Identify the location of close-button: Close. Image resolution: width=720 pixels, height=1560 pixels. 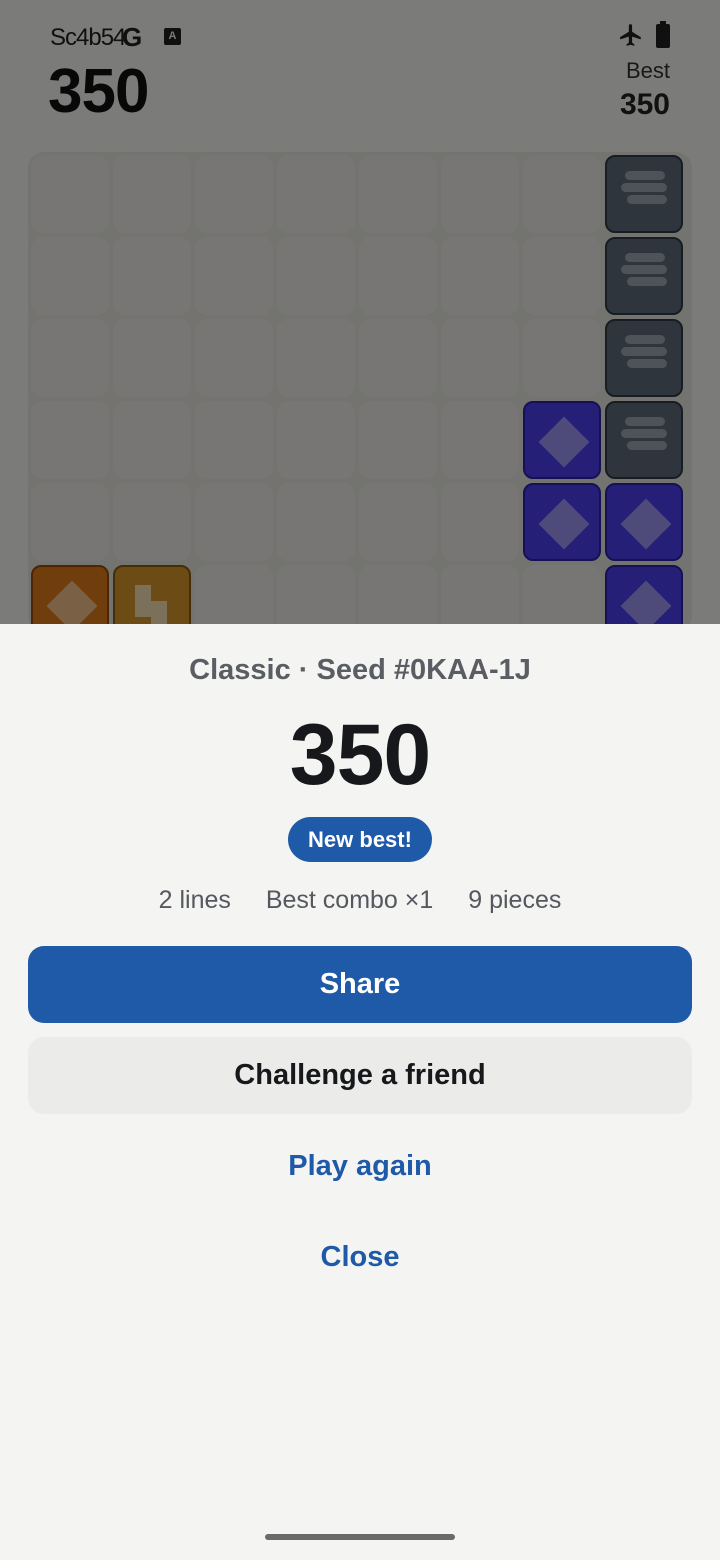
(360, 1257).